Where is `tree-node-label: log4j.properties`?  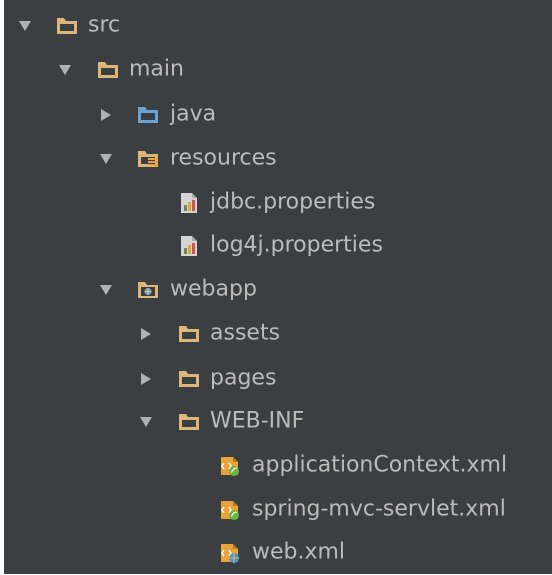 tree-node-label: log4j.properties is located at coordinates (296, 245).